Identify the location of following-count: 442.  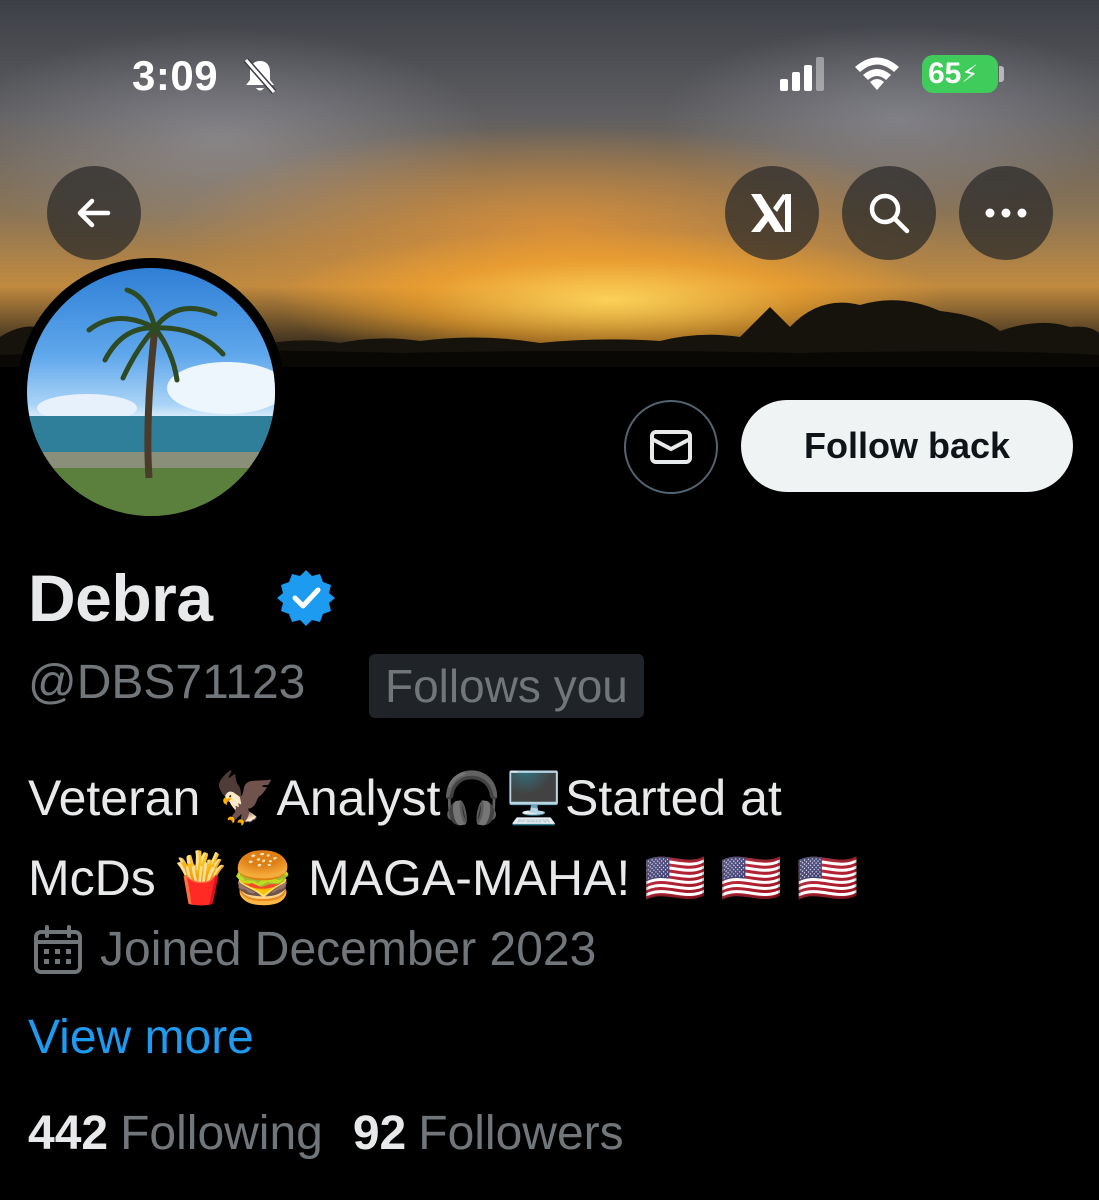
(68, 1133).